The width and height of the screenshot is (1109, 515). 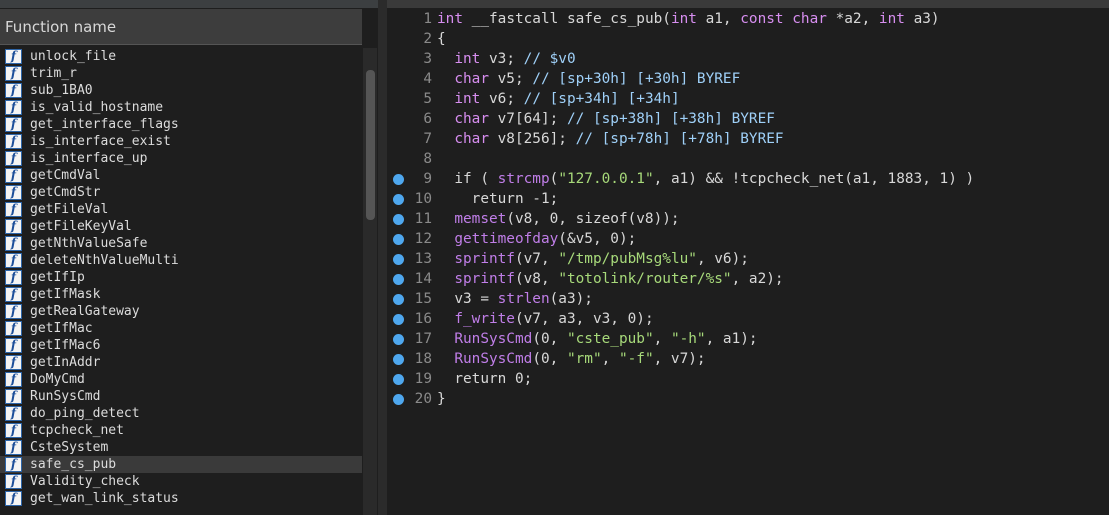 I want to click on function-list-item: f getIfMac, so click(x=181, y=328).